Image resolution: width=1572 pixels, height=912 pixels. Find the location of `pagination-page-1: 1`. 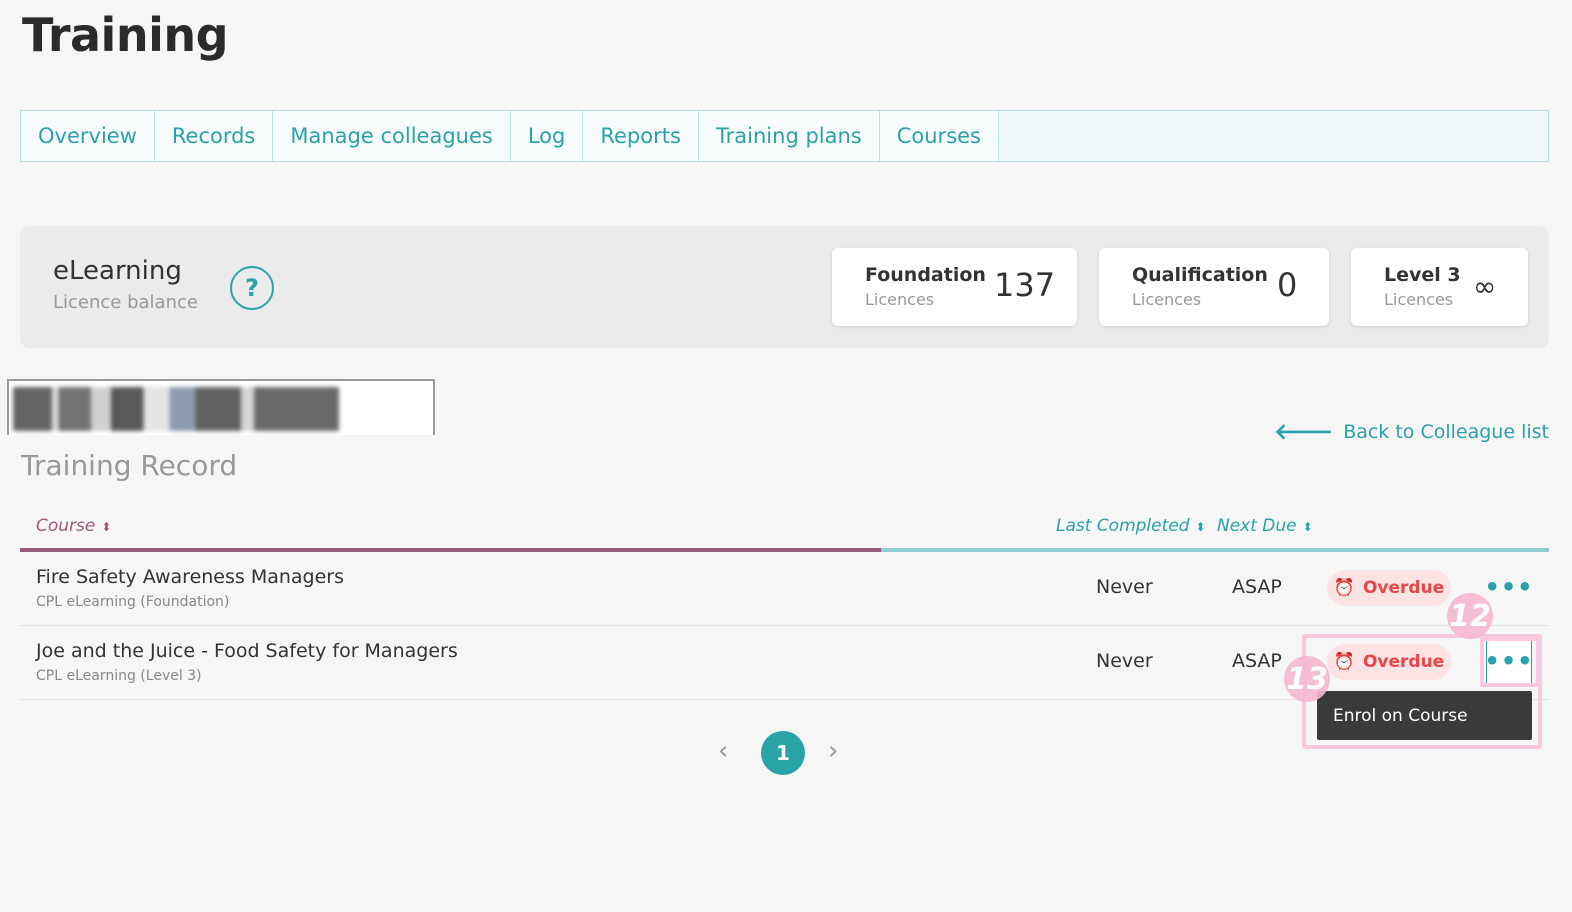

pagination-page-1: 1 is located at coordinates (783, 753).